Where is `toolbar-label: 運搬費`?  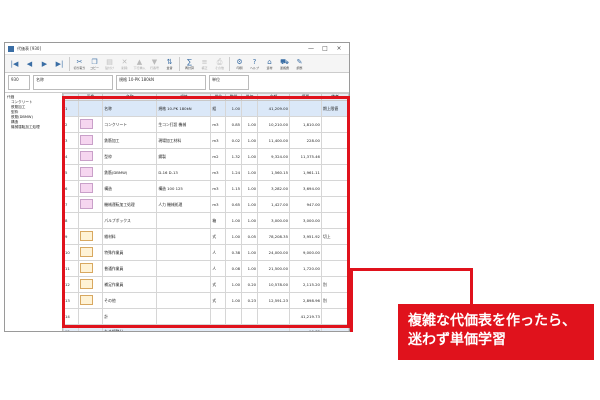
toolbar-label: 運搬費 is located at coordinates (284, 67).